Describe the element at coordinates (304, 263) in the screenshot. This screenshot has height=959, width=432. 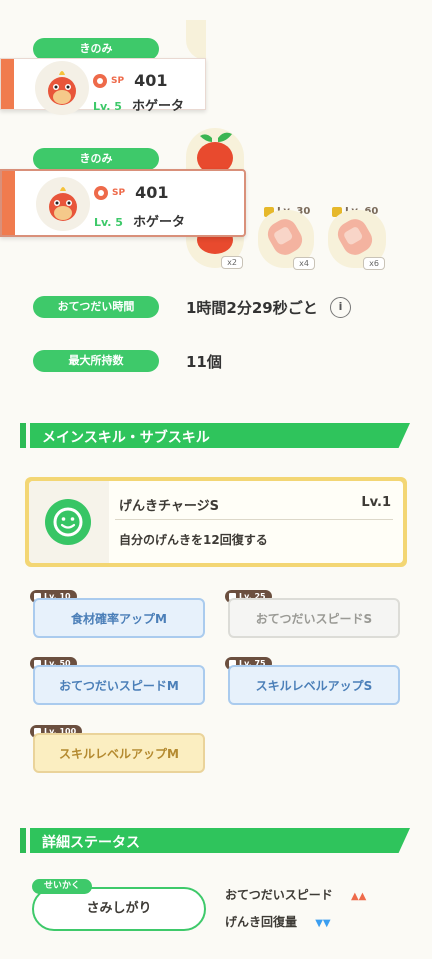
I see `ingredient-count: x4` at that location.